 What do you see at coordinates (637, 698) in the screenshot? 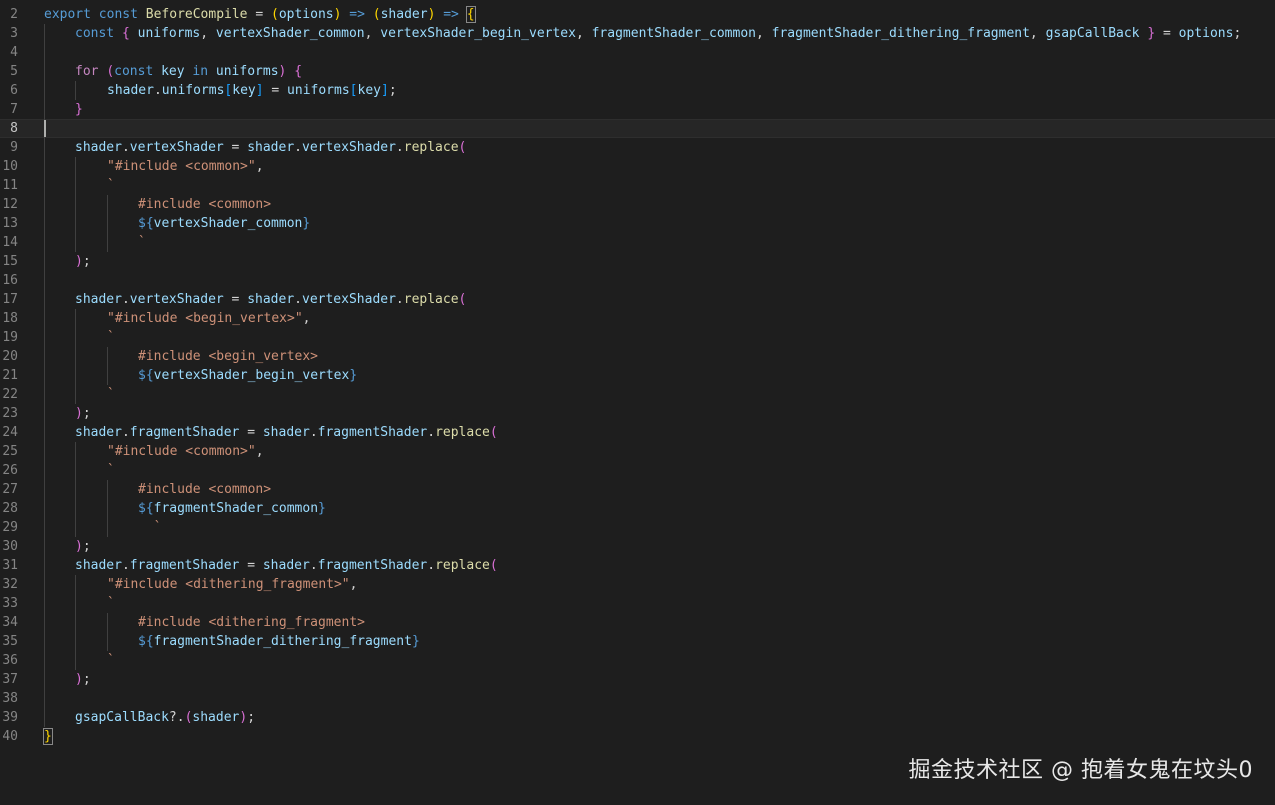
I see `code-line: 38` at bounding box center [637, 698].